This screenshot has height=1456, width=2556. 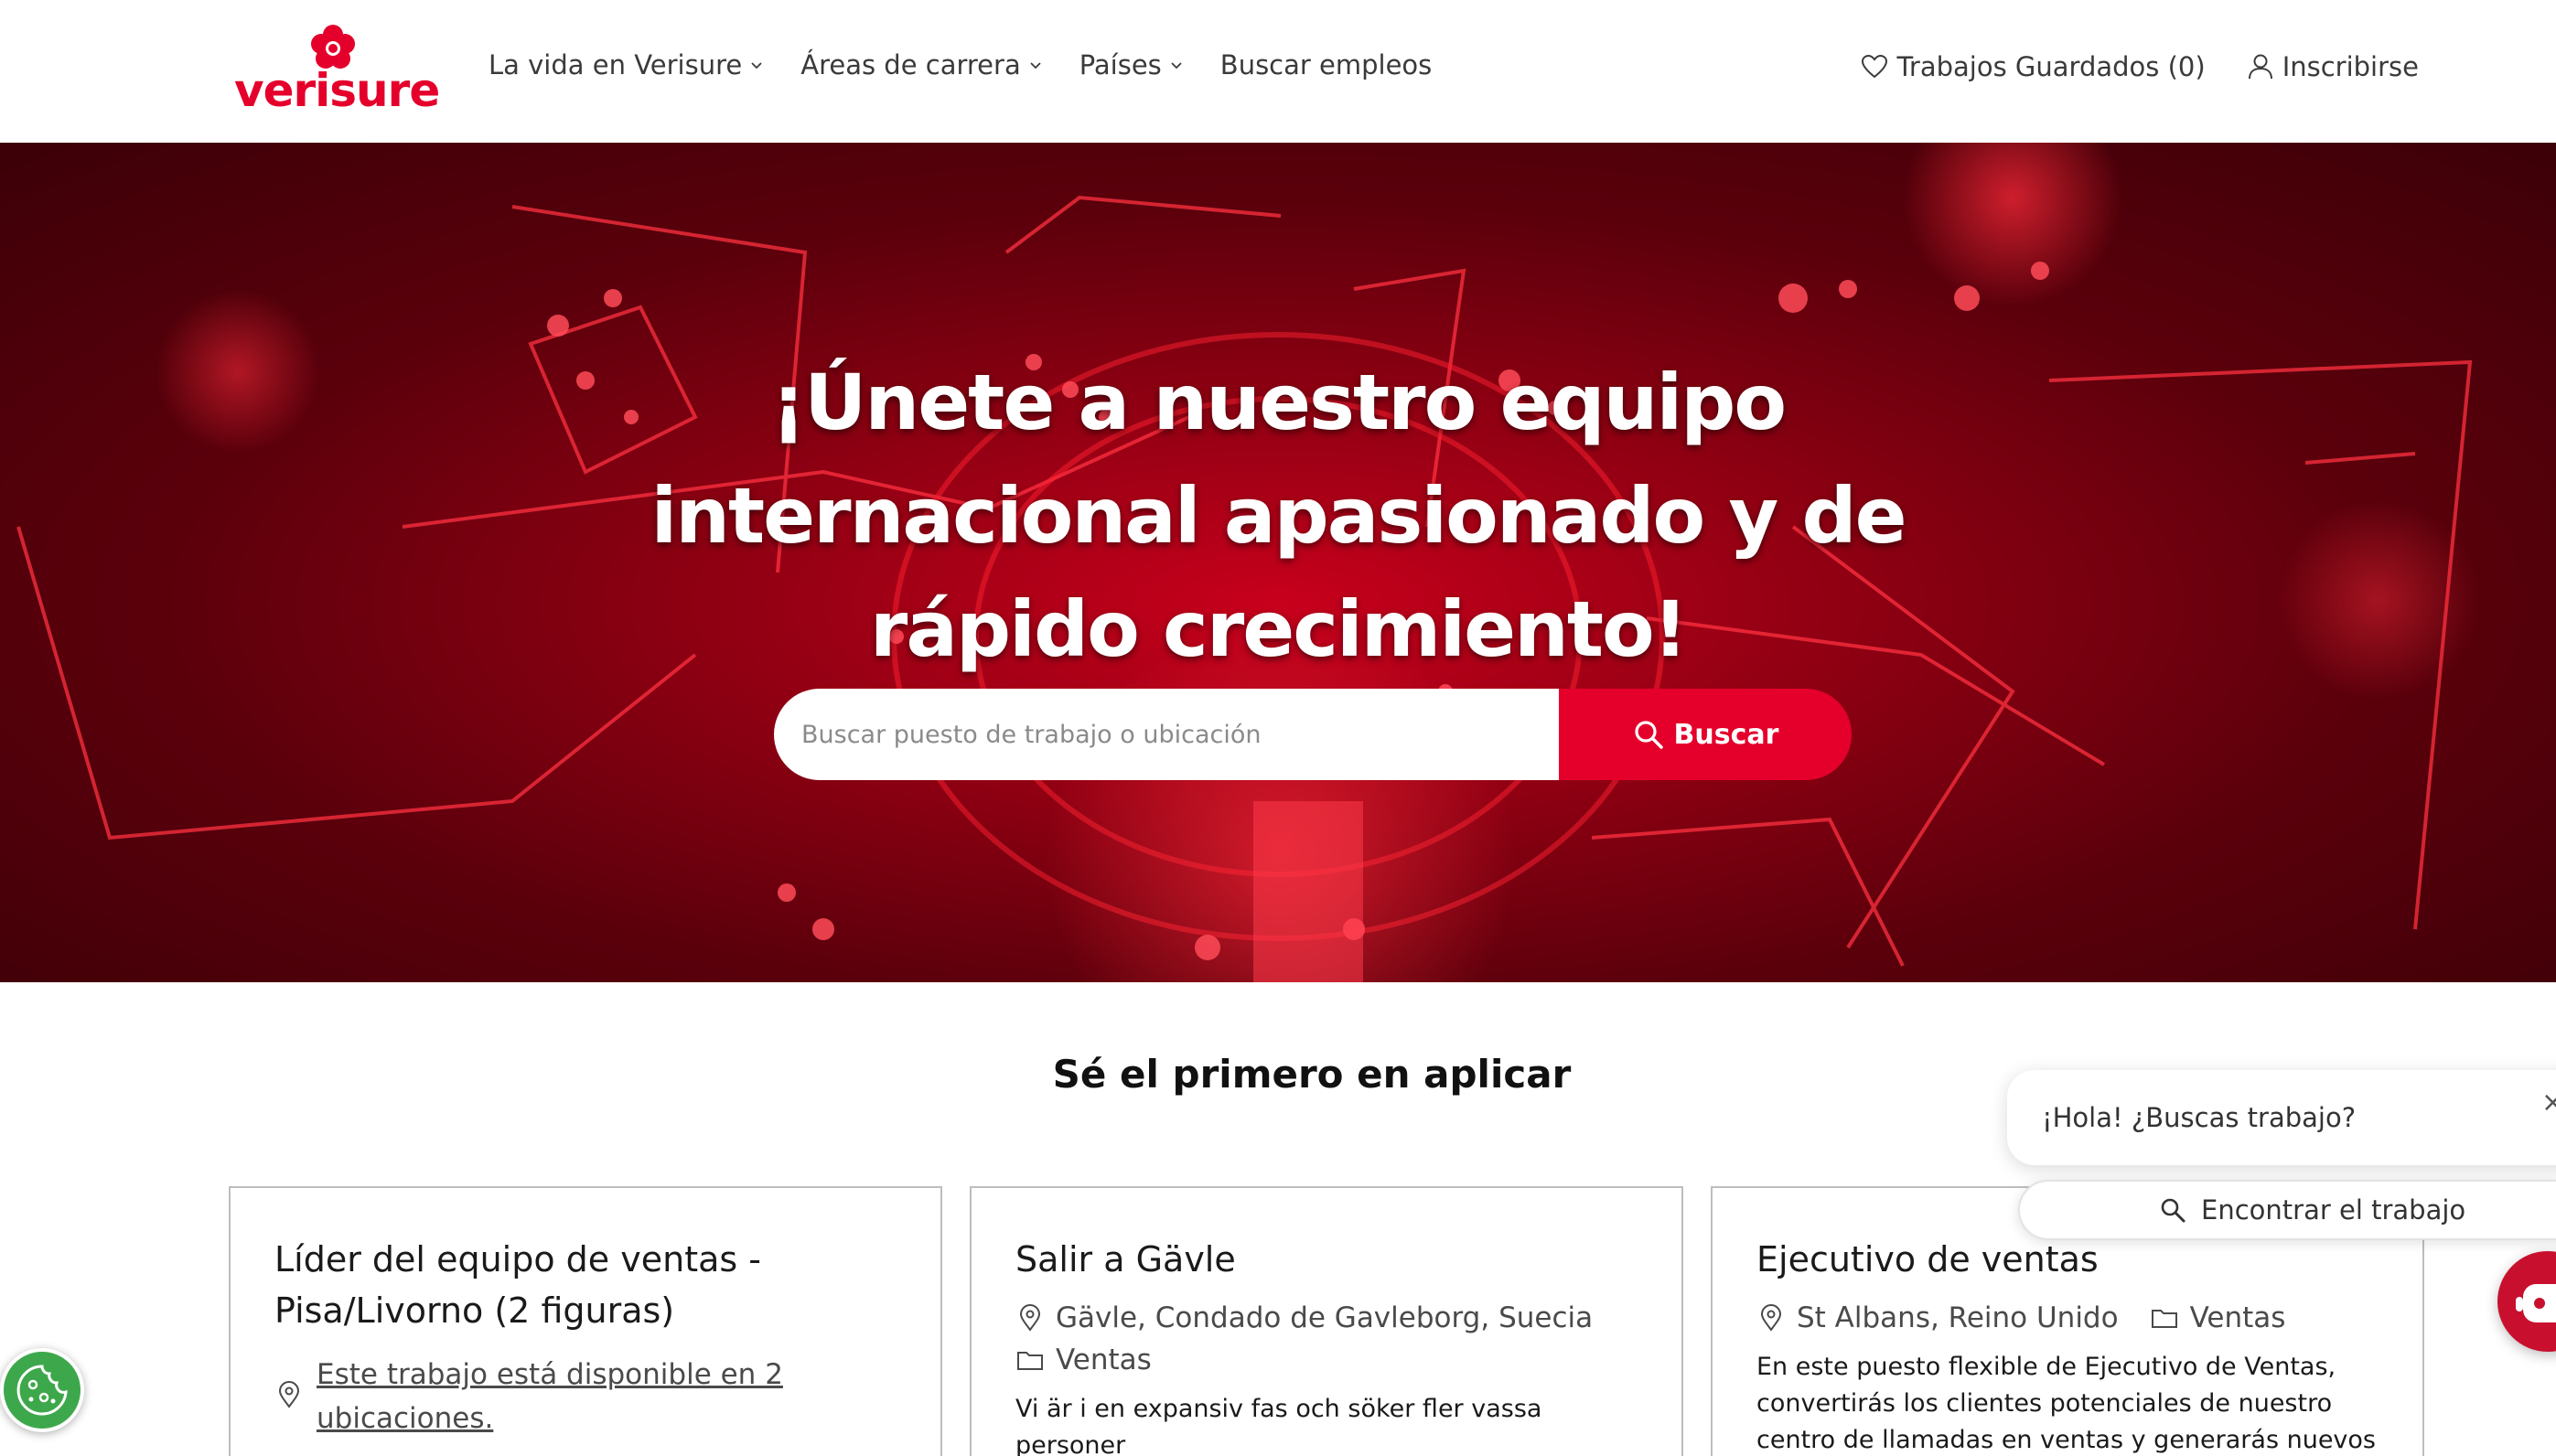 I want to click on robot-icon, so click(x=2536, y=1303).